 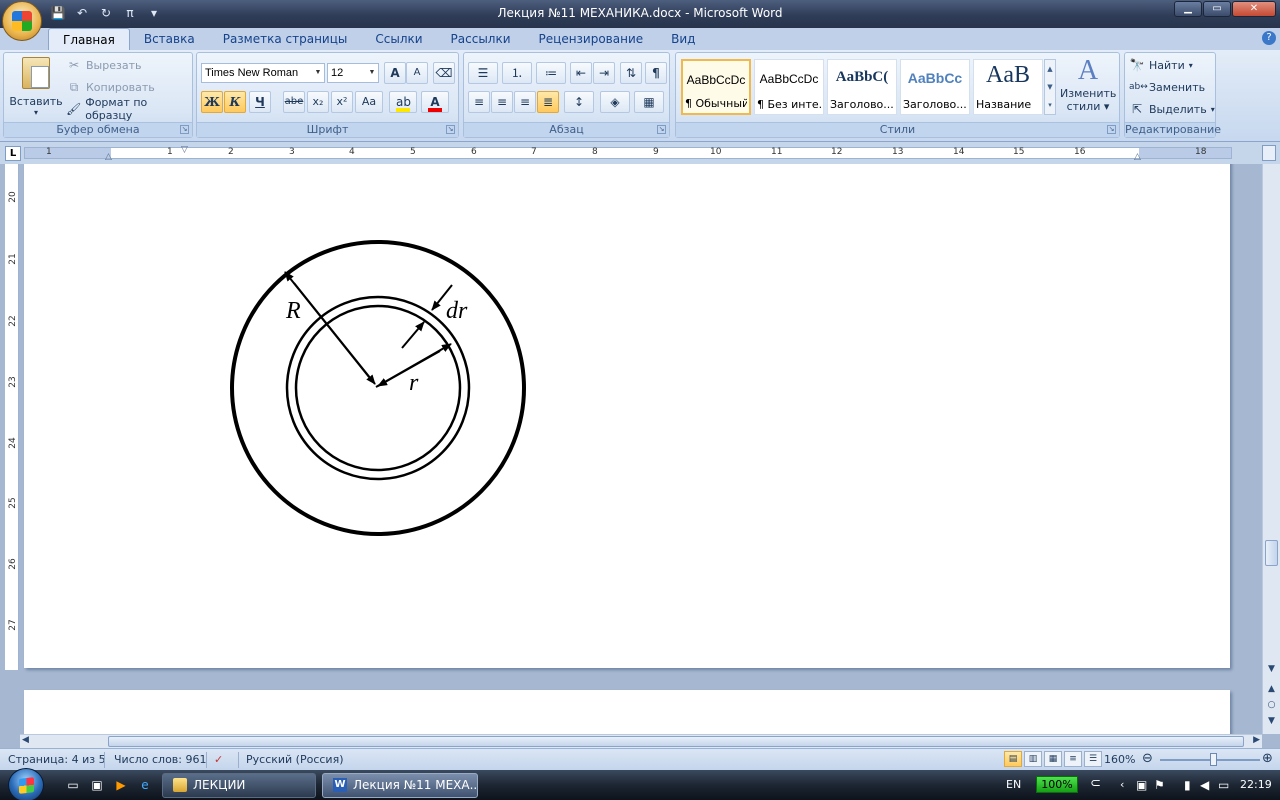 What do you see at coordinates (22, 21) in the screenshot?
I see `office-button` at bounding box center [22, 21].